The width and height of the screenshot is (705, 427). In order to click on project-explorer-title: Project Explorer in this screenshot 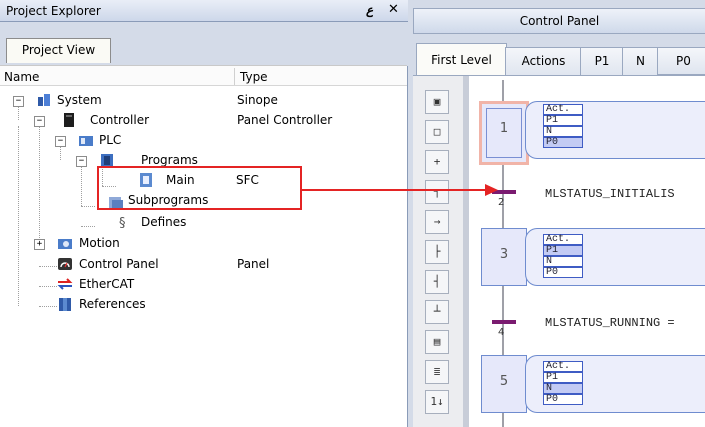, I will do `click(53, 11)`.